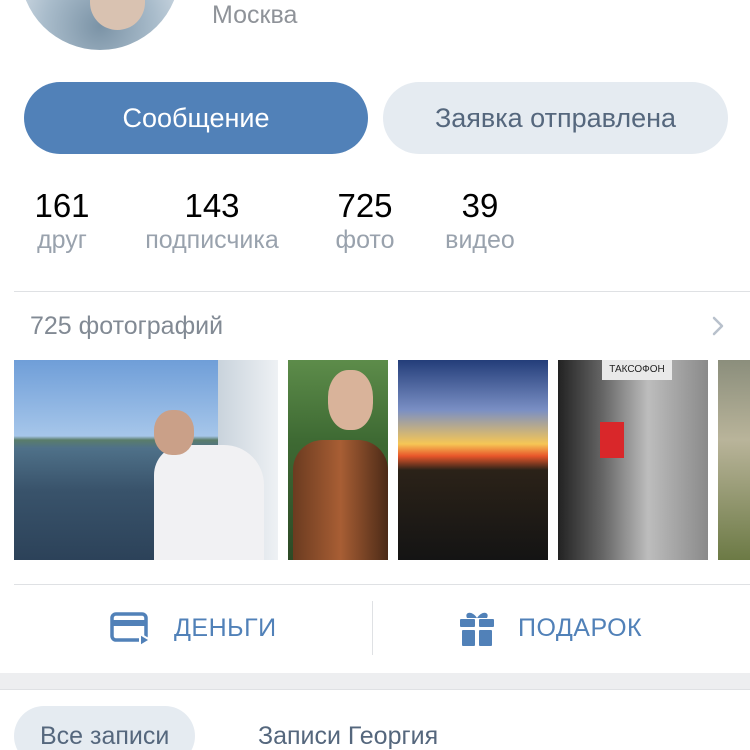  What do you see at coordinates (348, 728) in the screenshot?
I see `tab-user-posts: Записи Георгия` at bounding box center [348, 728].